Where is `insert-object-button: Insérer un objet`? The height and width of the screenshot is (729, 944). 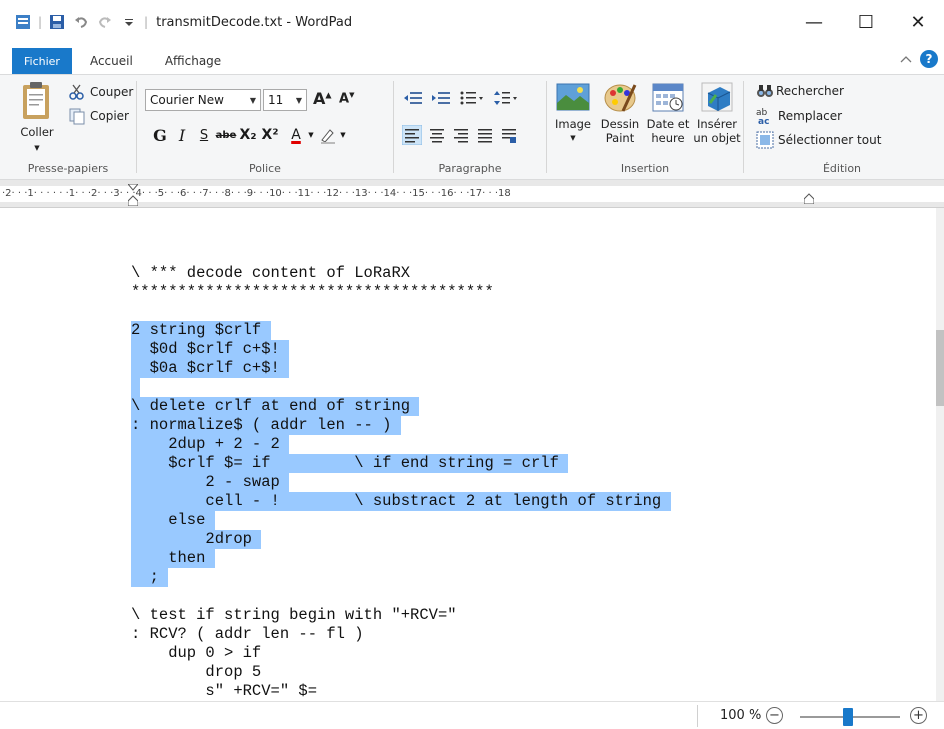 insert-object-button: Insérer un objet is located at coordinates (717, 113).